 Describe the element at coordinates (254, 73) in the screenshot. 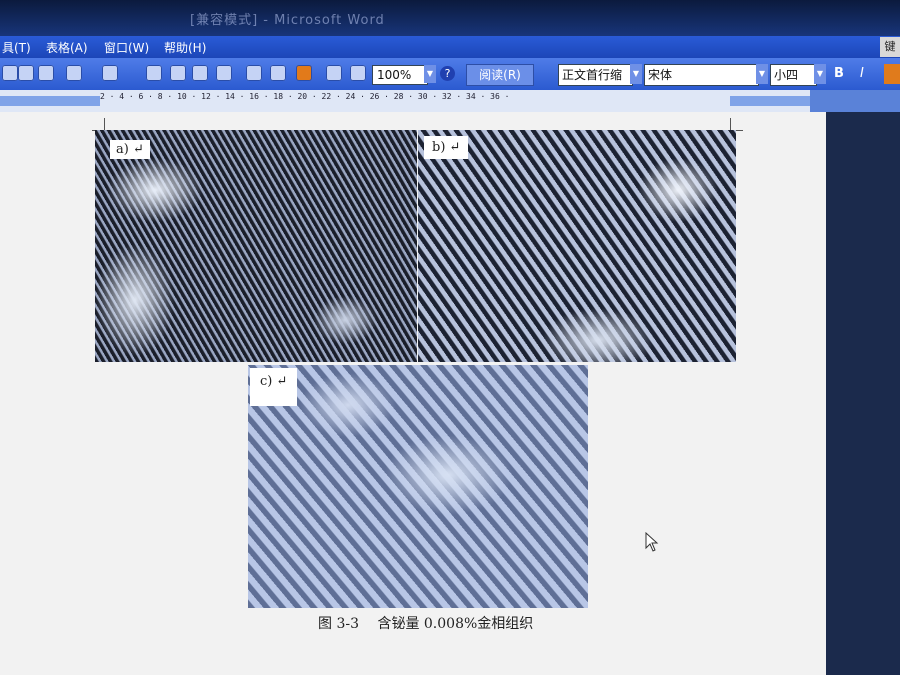

I see `columns-icon` at that location.